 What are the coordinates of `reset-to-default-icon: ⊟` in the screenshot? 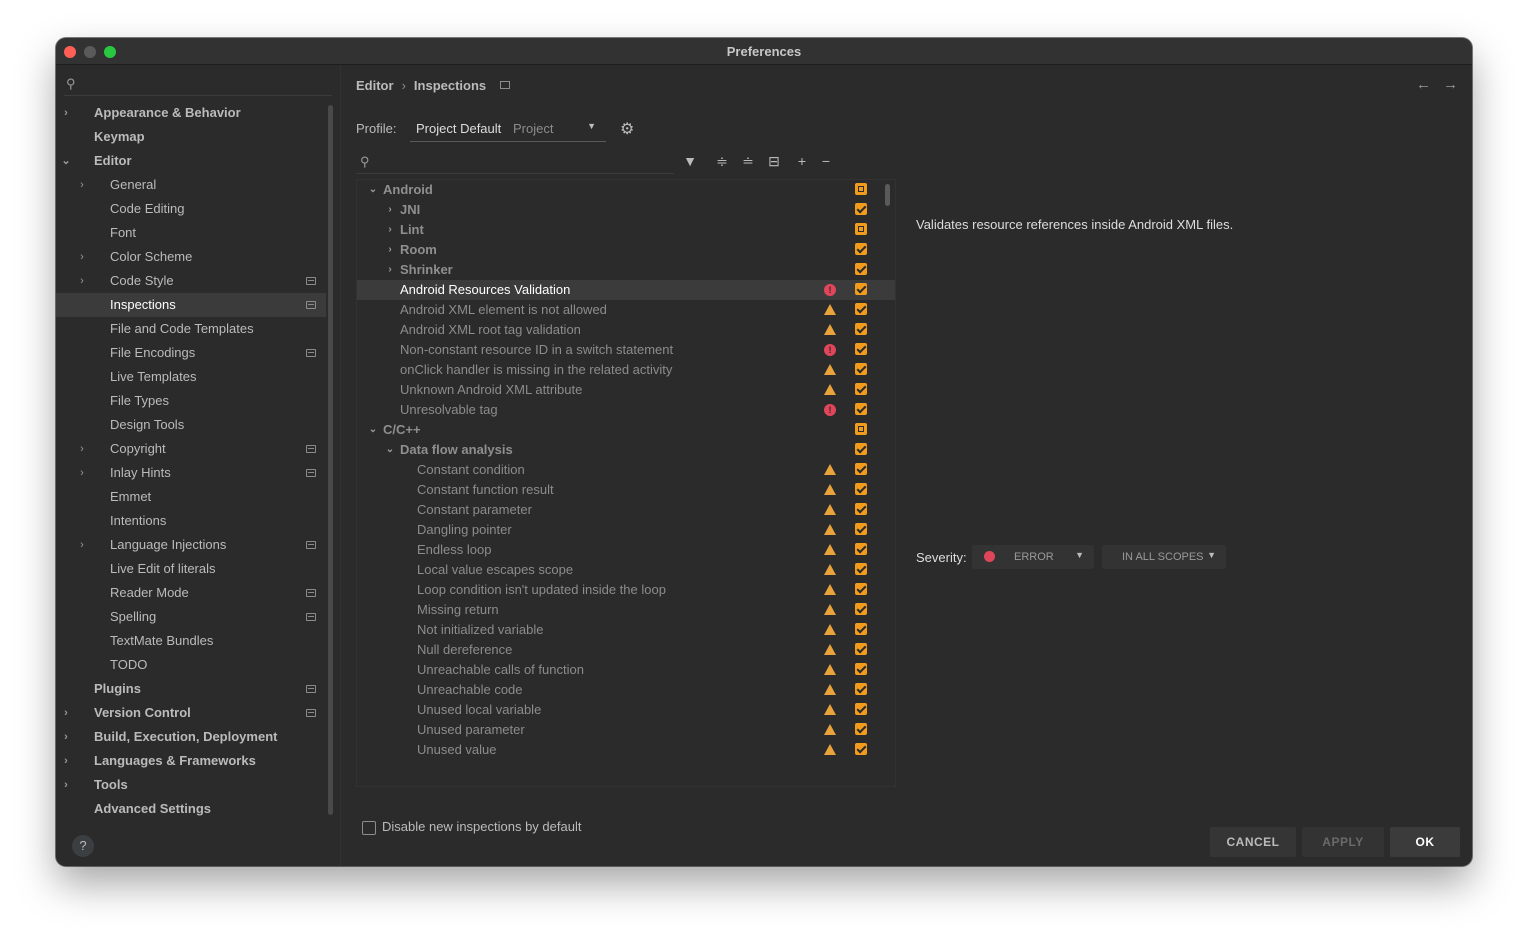 It's located at (774, 161).